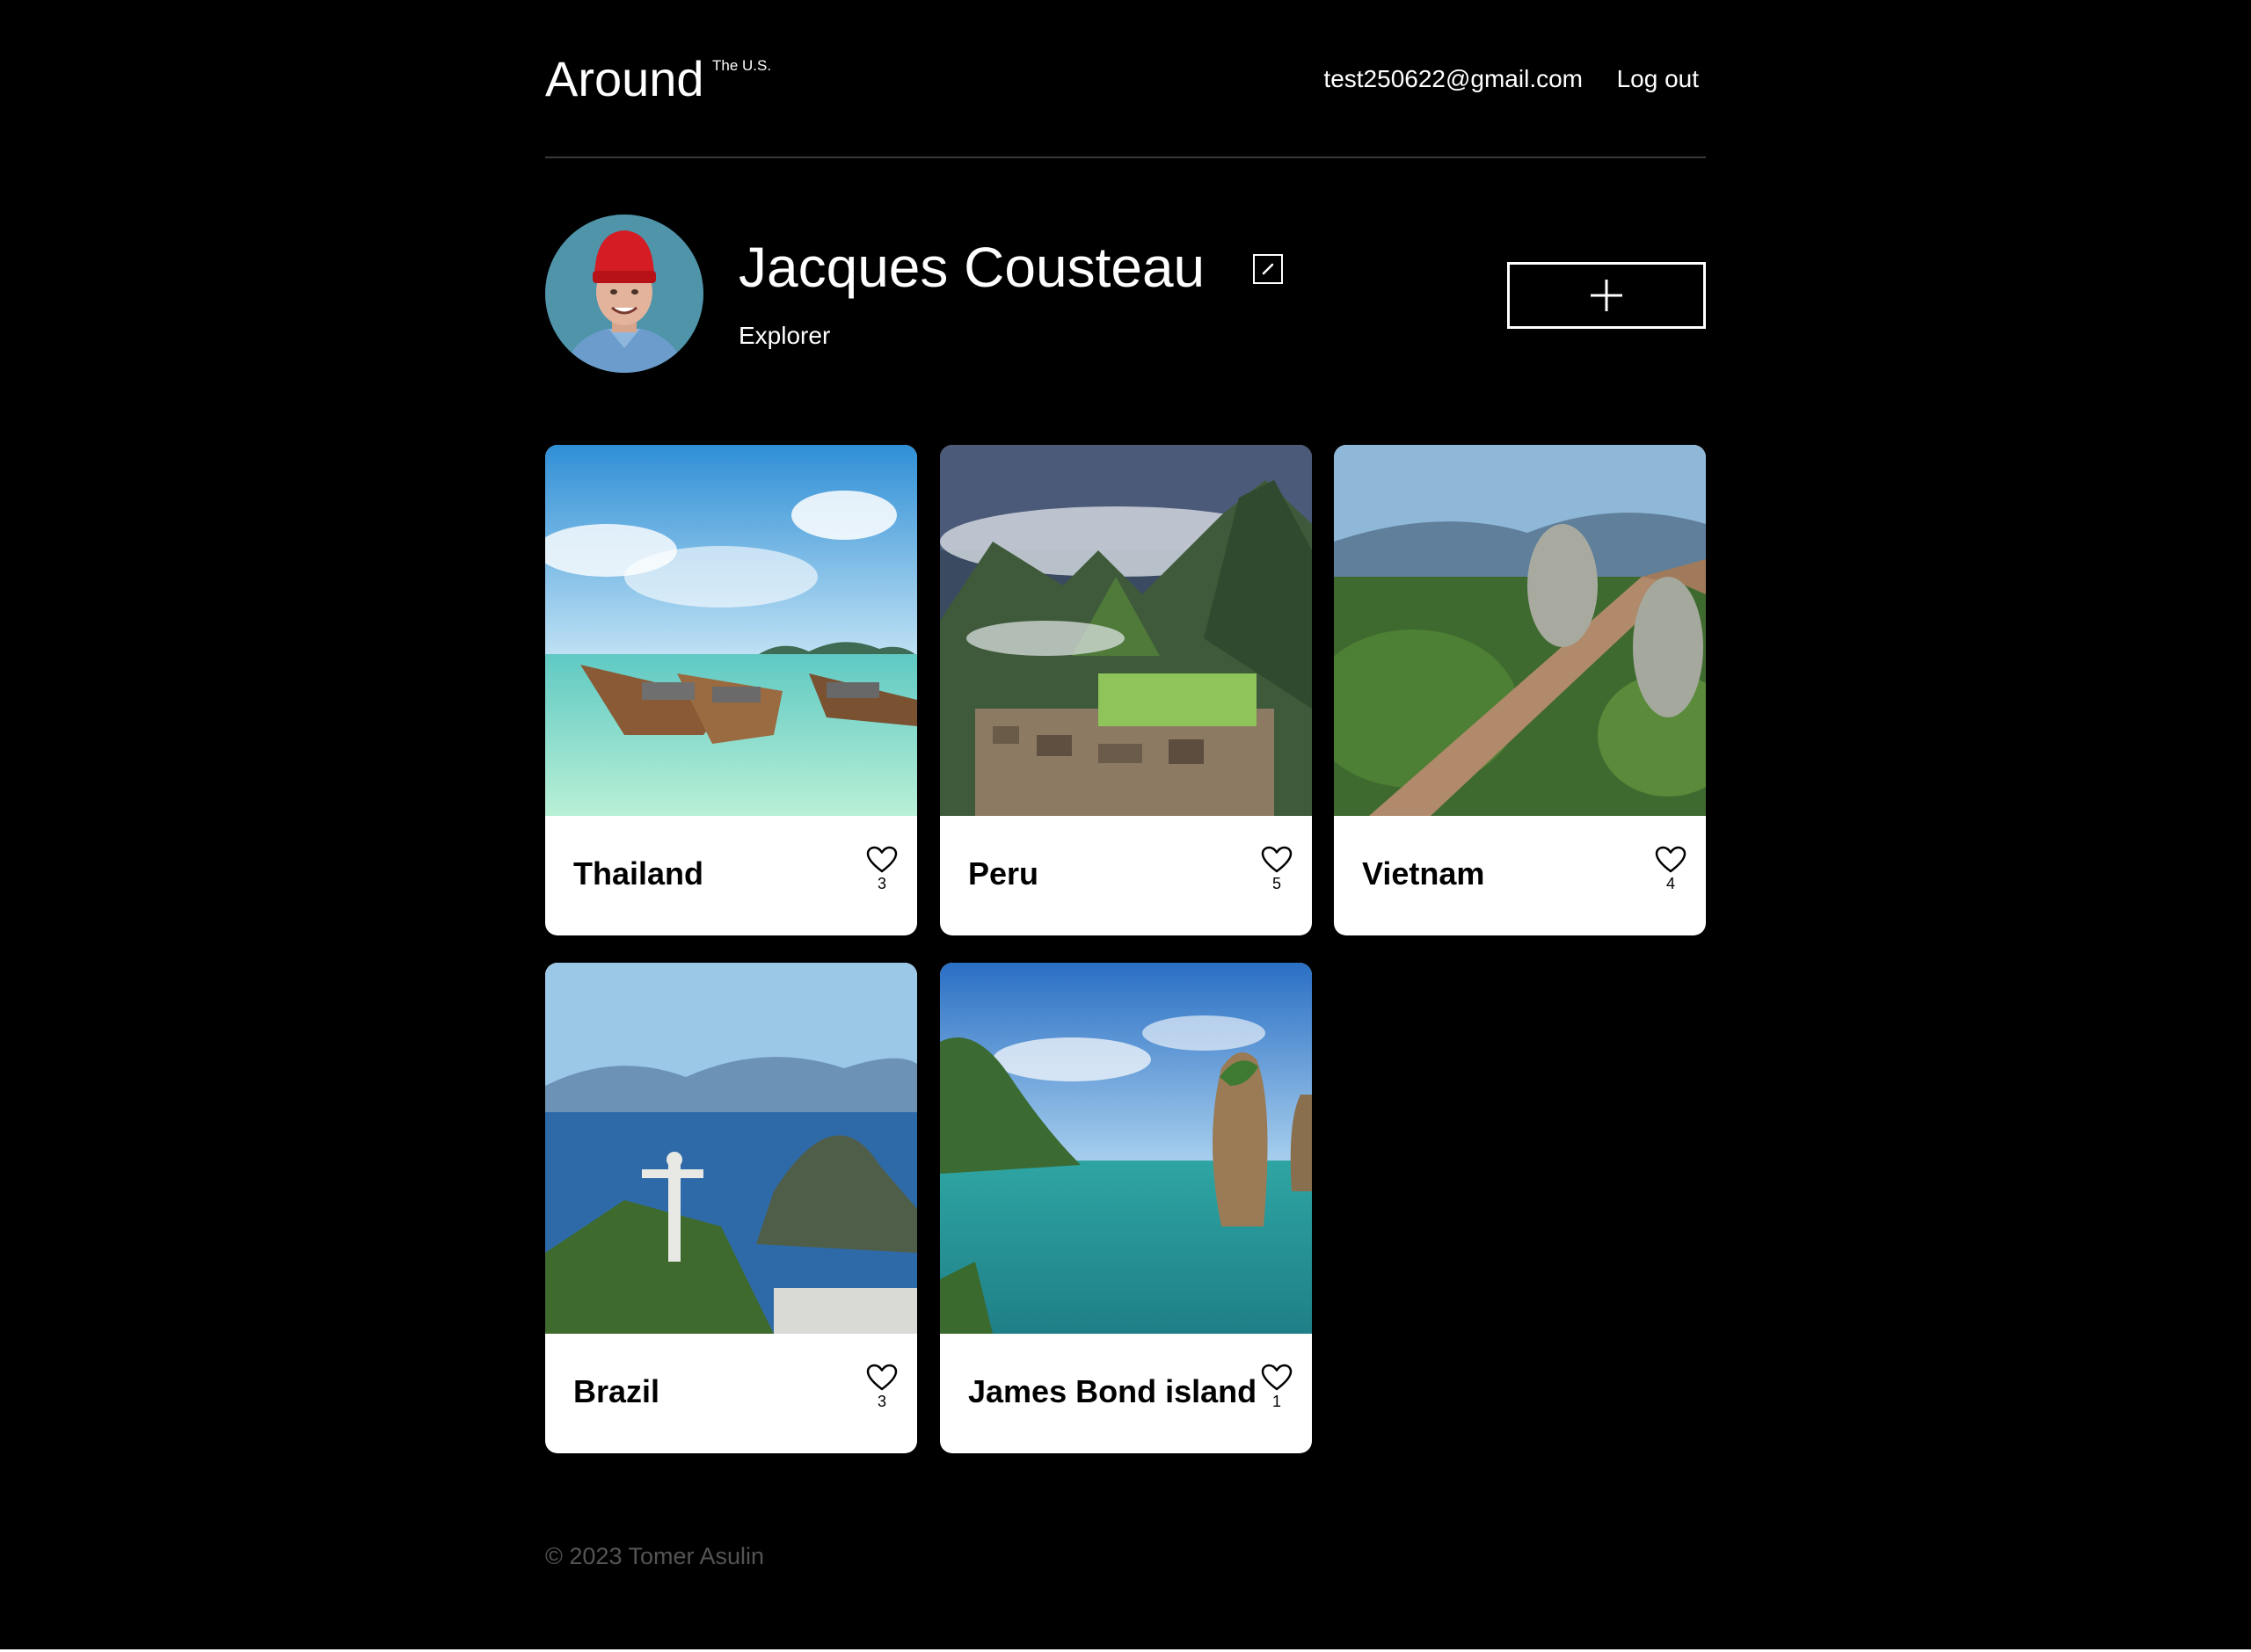 Image resolution: width=2251 pixels, height=1652 pixels. I want to click on christ-the-redeemer-photo, so click(731, 1149).